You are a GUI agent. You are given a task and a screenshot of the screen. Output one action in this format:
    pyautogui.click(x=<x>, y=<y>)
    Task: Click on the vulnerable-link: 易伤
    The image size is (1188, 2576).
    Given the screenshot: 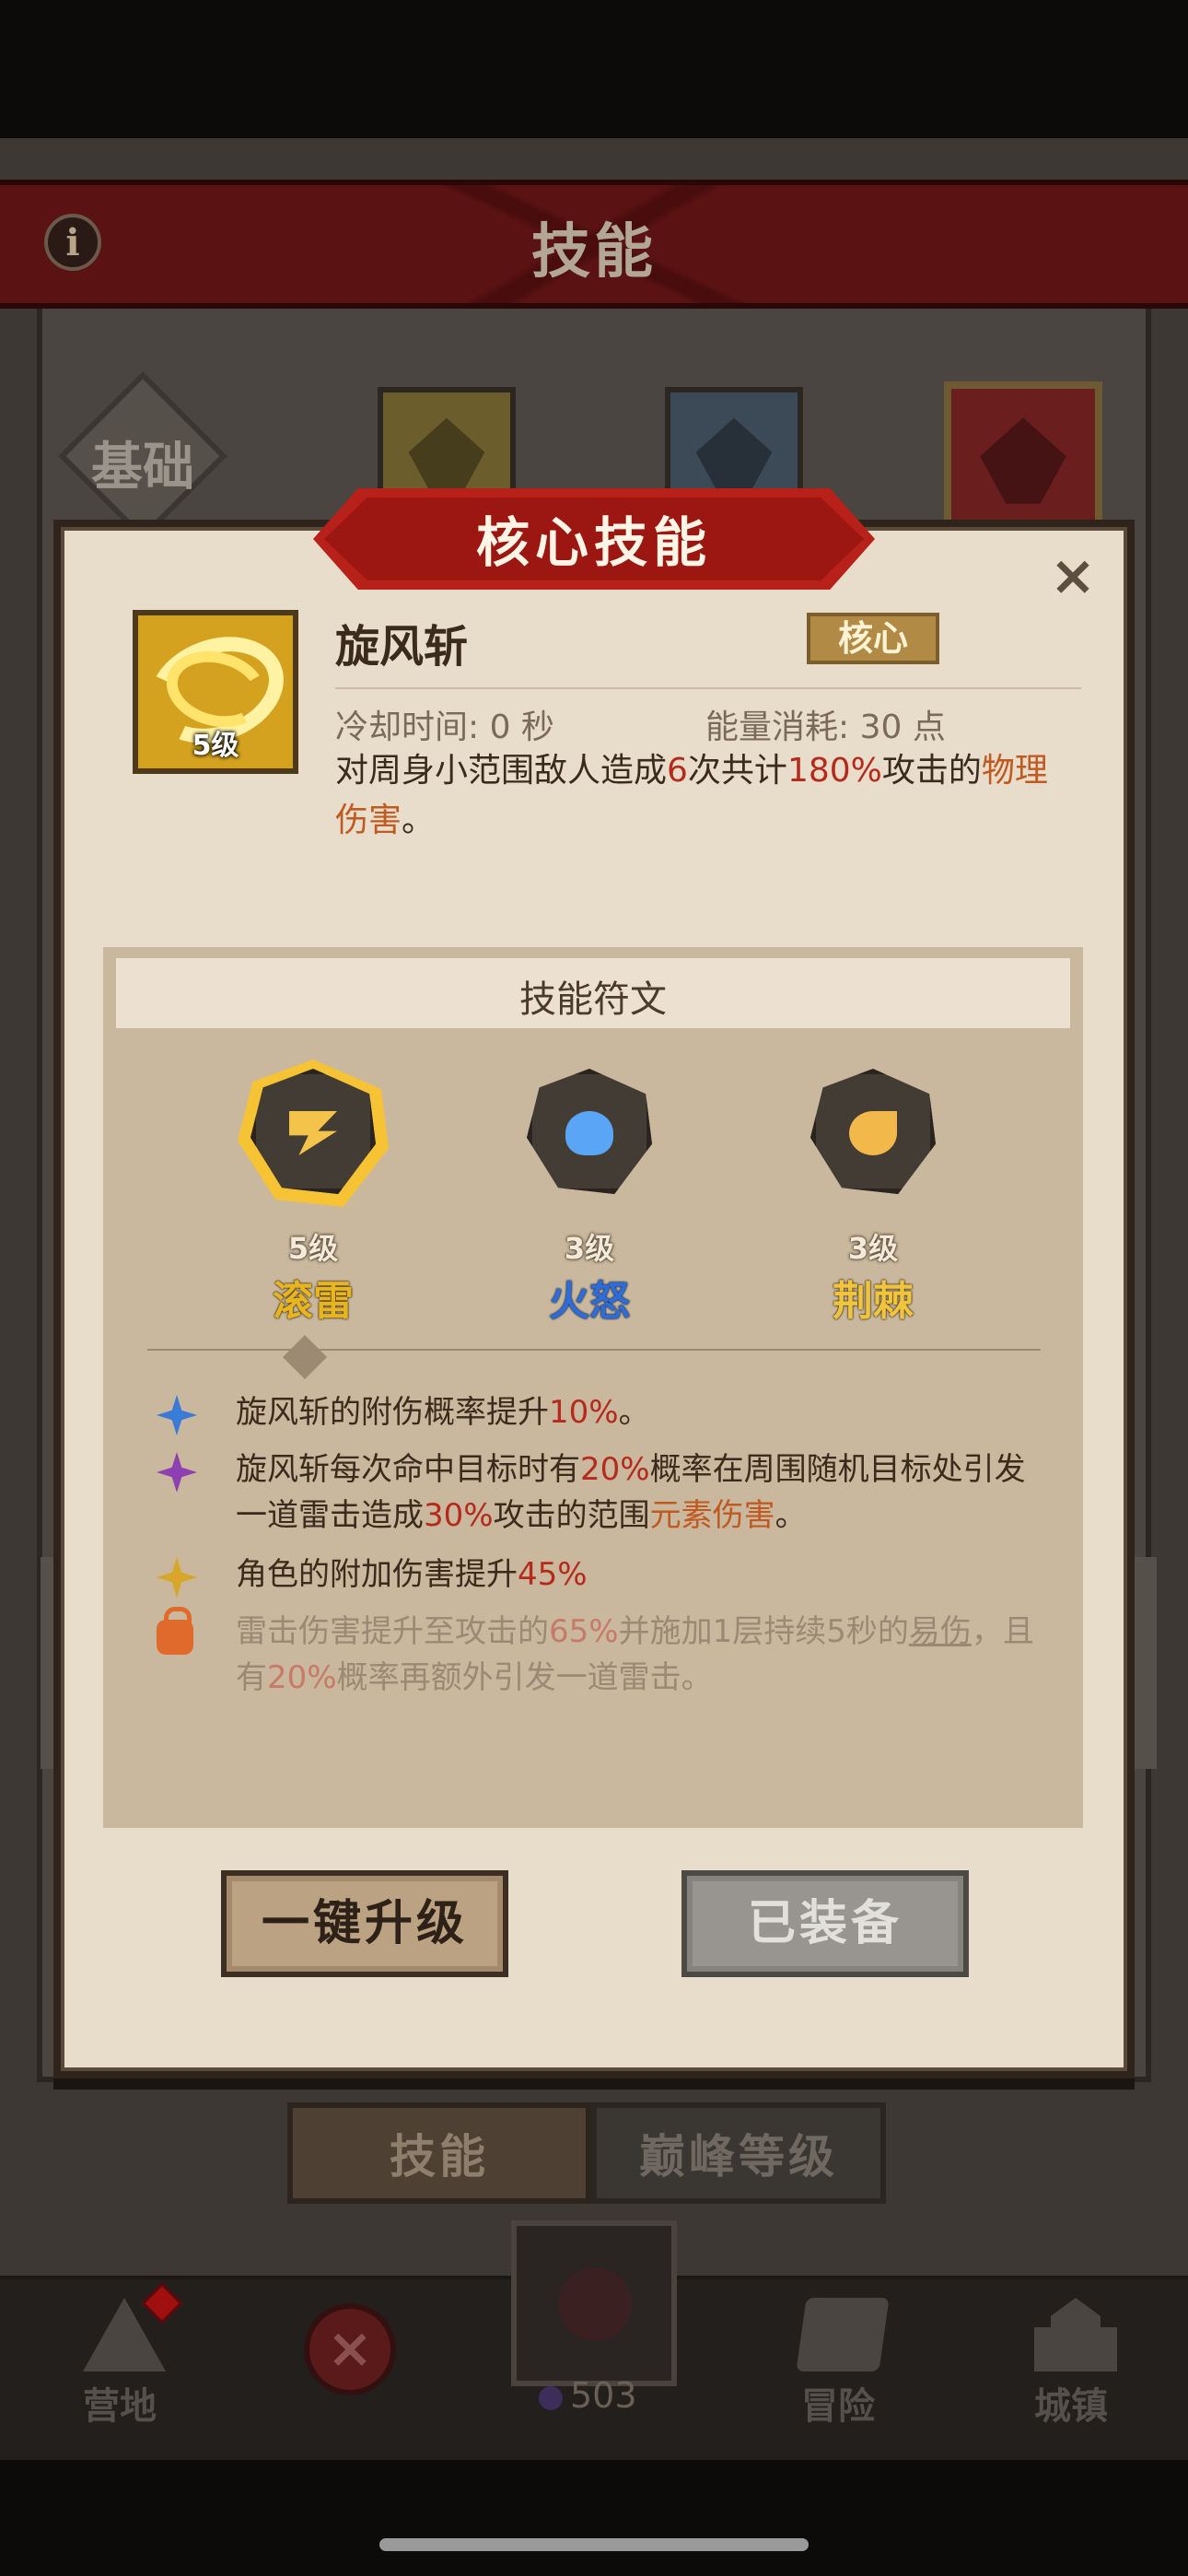 What is the action you would take?
    pyautogui.click(x=940, y=1631)
    